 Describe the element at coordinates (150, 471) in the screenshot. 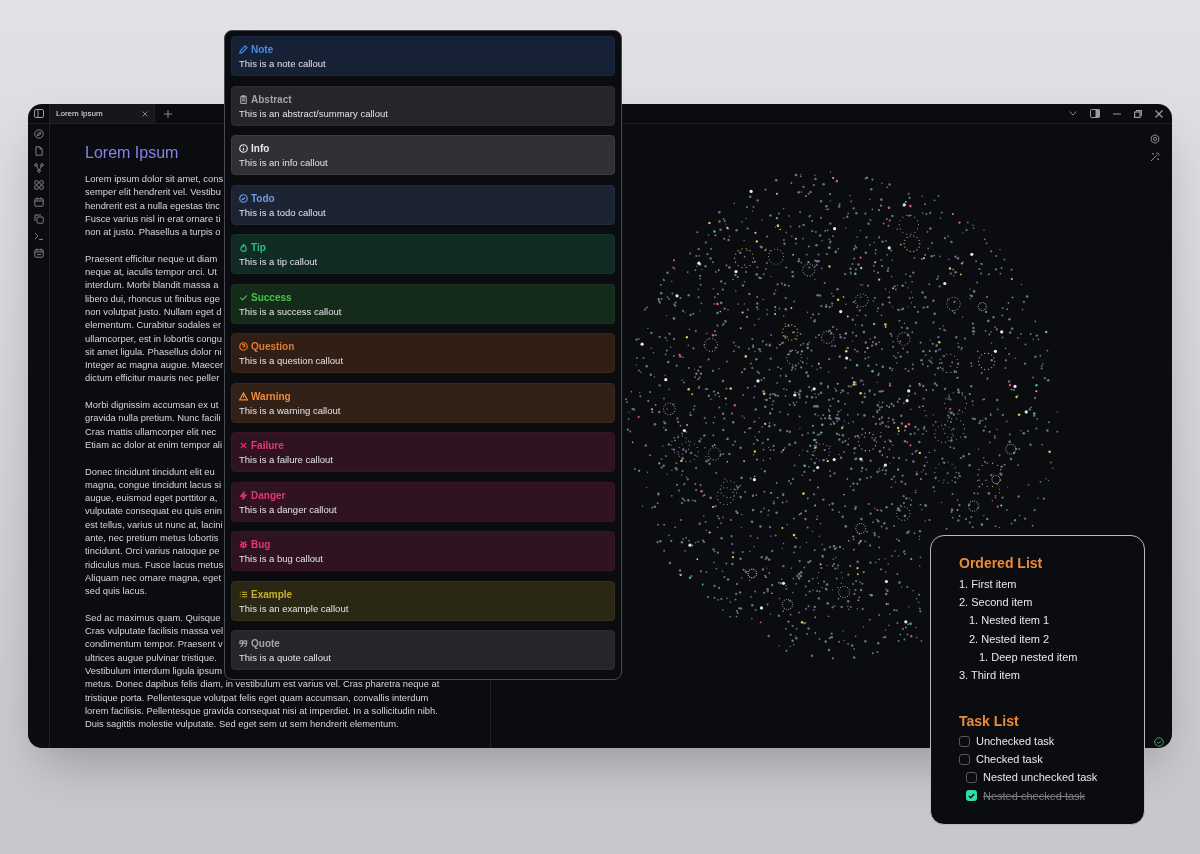

I see `text-line: Donec tincidunt tincidunt elit eu` at that location.